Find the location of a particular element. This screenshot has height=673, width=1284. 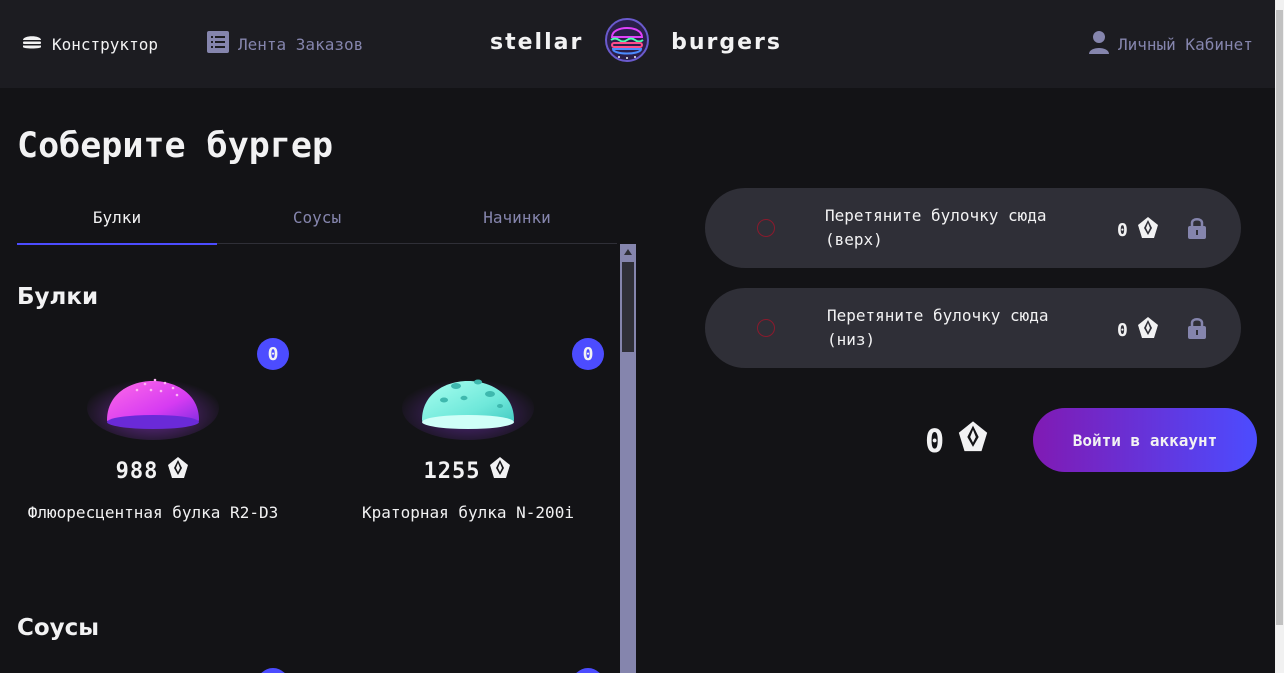

stellar-burgers-logo: stellar burgers is located at coordinates (636, 42).